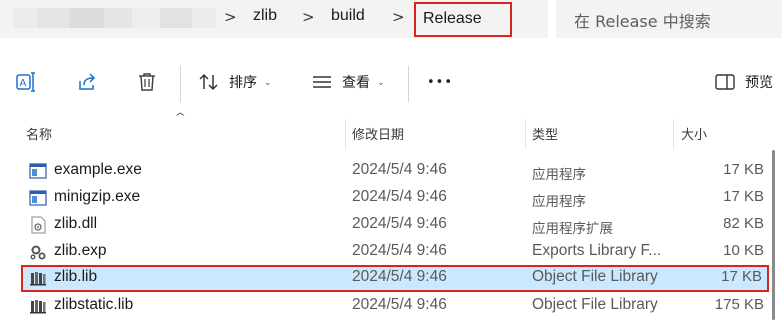 This screenshot has width=782, height=327. What do you see at coordinates (545, 139) in the screenshot?
I see `column-header-type: 类型` at bounding box center [545, 139].